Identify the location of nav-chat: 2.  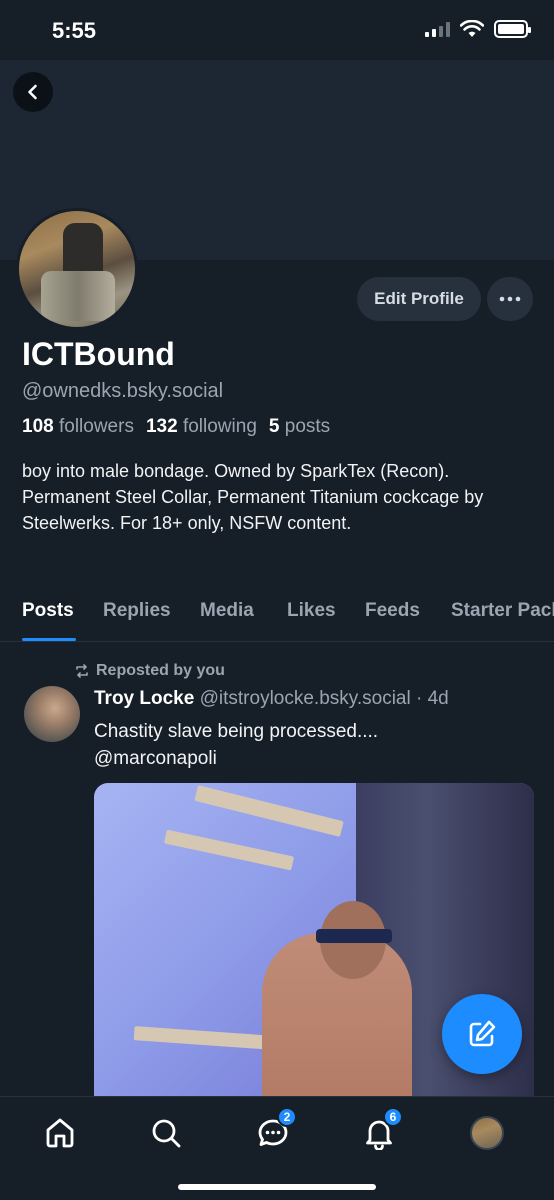
(275, 1130).